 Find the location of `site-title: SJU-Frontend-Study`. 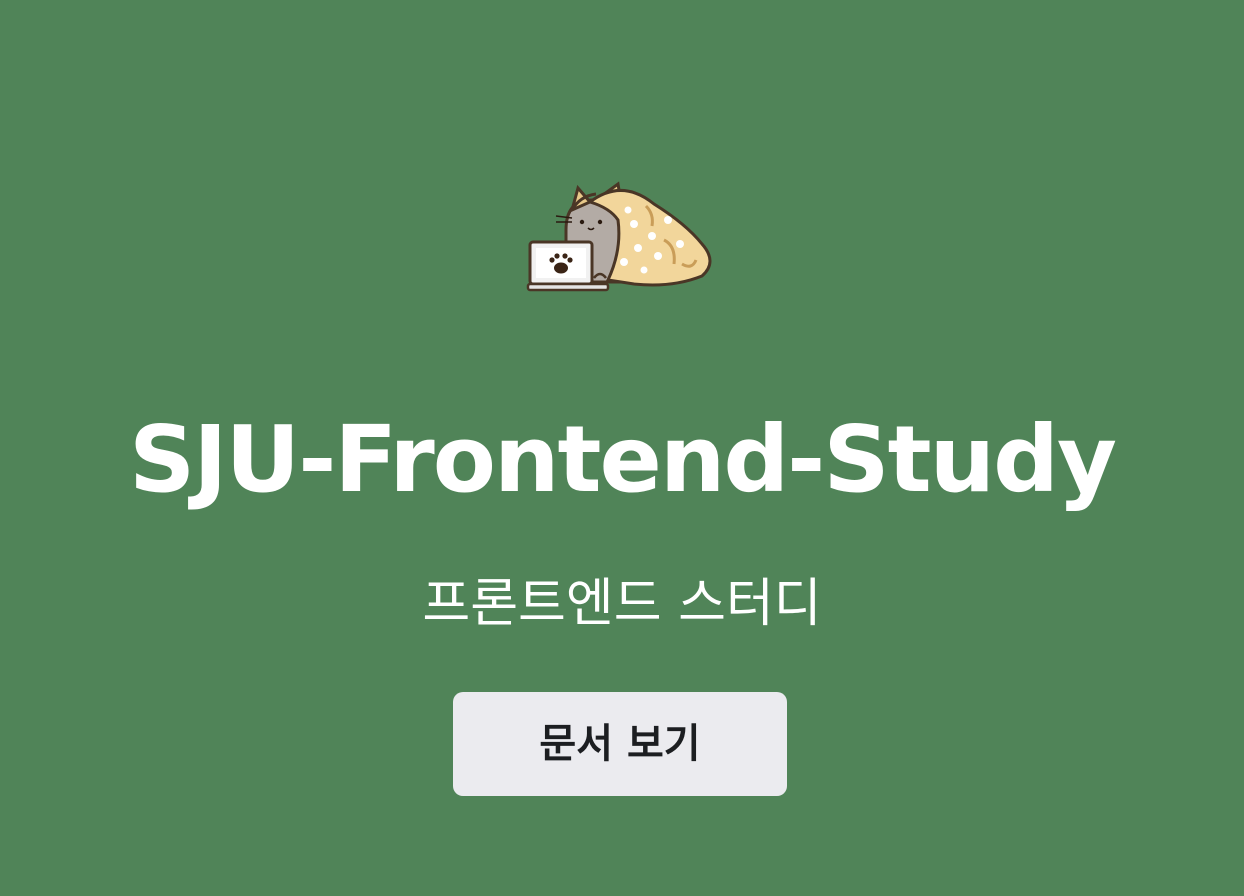

site-title: SJU-Frontend-Study is located at coordinates (623, 459).